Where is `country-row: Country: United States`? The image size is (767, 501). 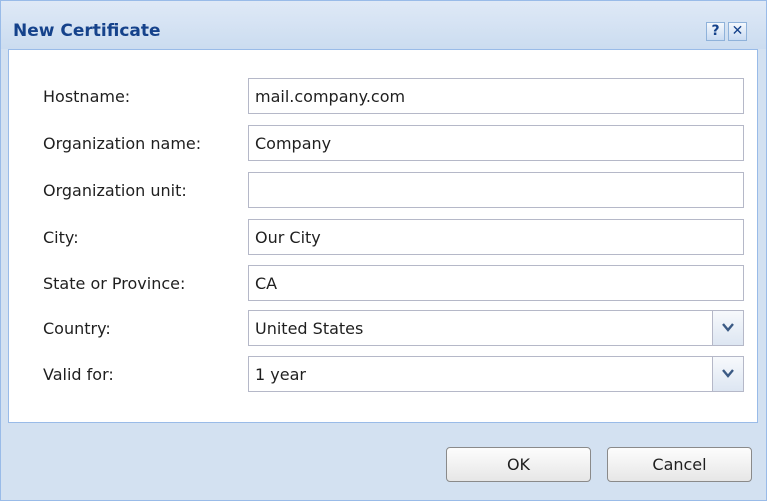 country-row: Country: United States is located at coordinates (383, 328).